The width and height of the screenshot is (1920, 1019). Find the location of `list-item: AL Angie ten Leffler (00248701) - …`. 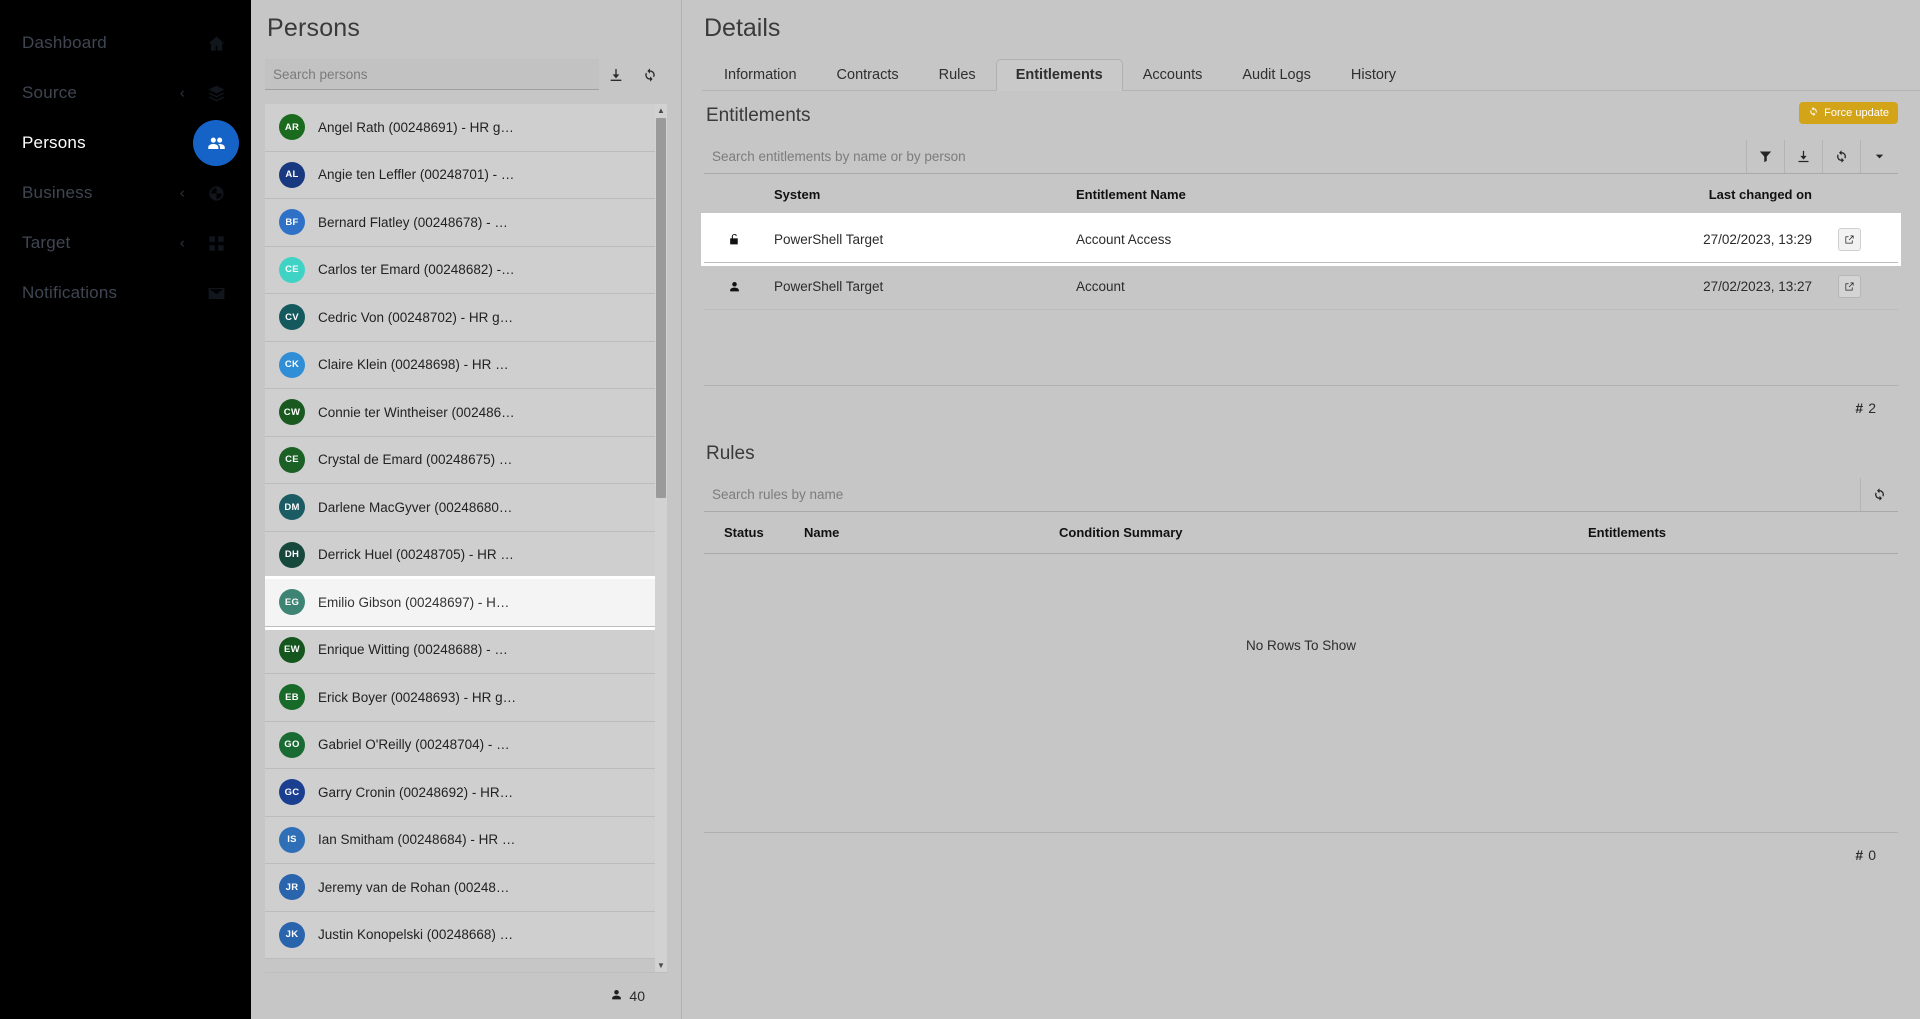

list-item: AL Angie ten Leffler (00248701) - … is located at coordinates (466, 175).